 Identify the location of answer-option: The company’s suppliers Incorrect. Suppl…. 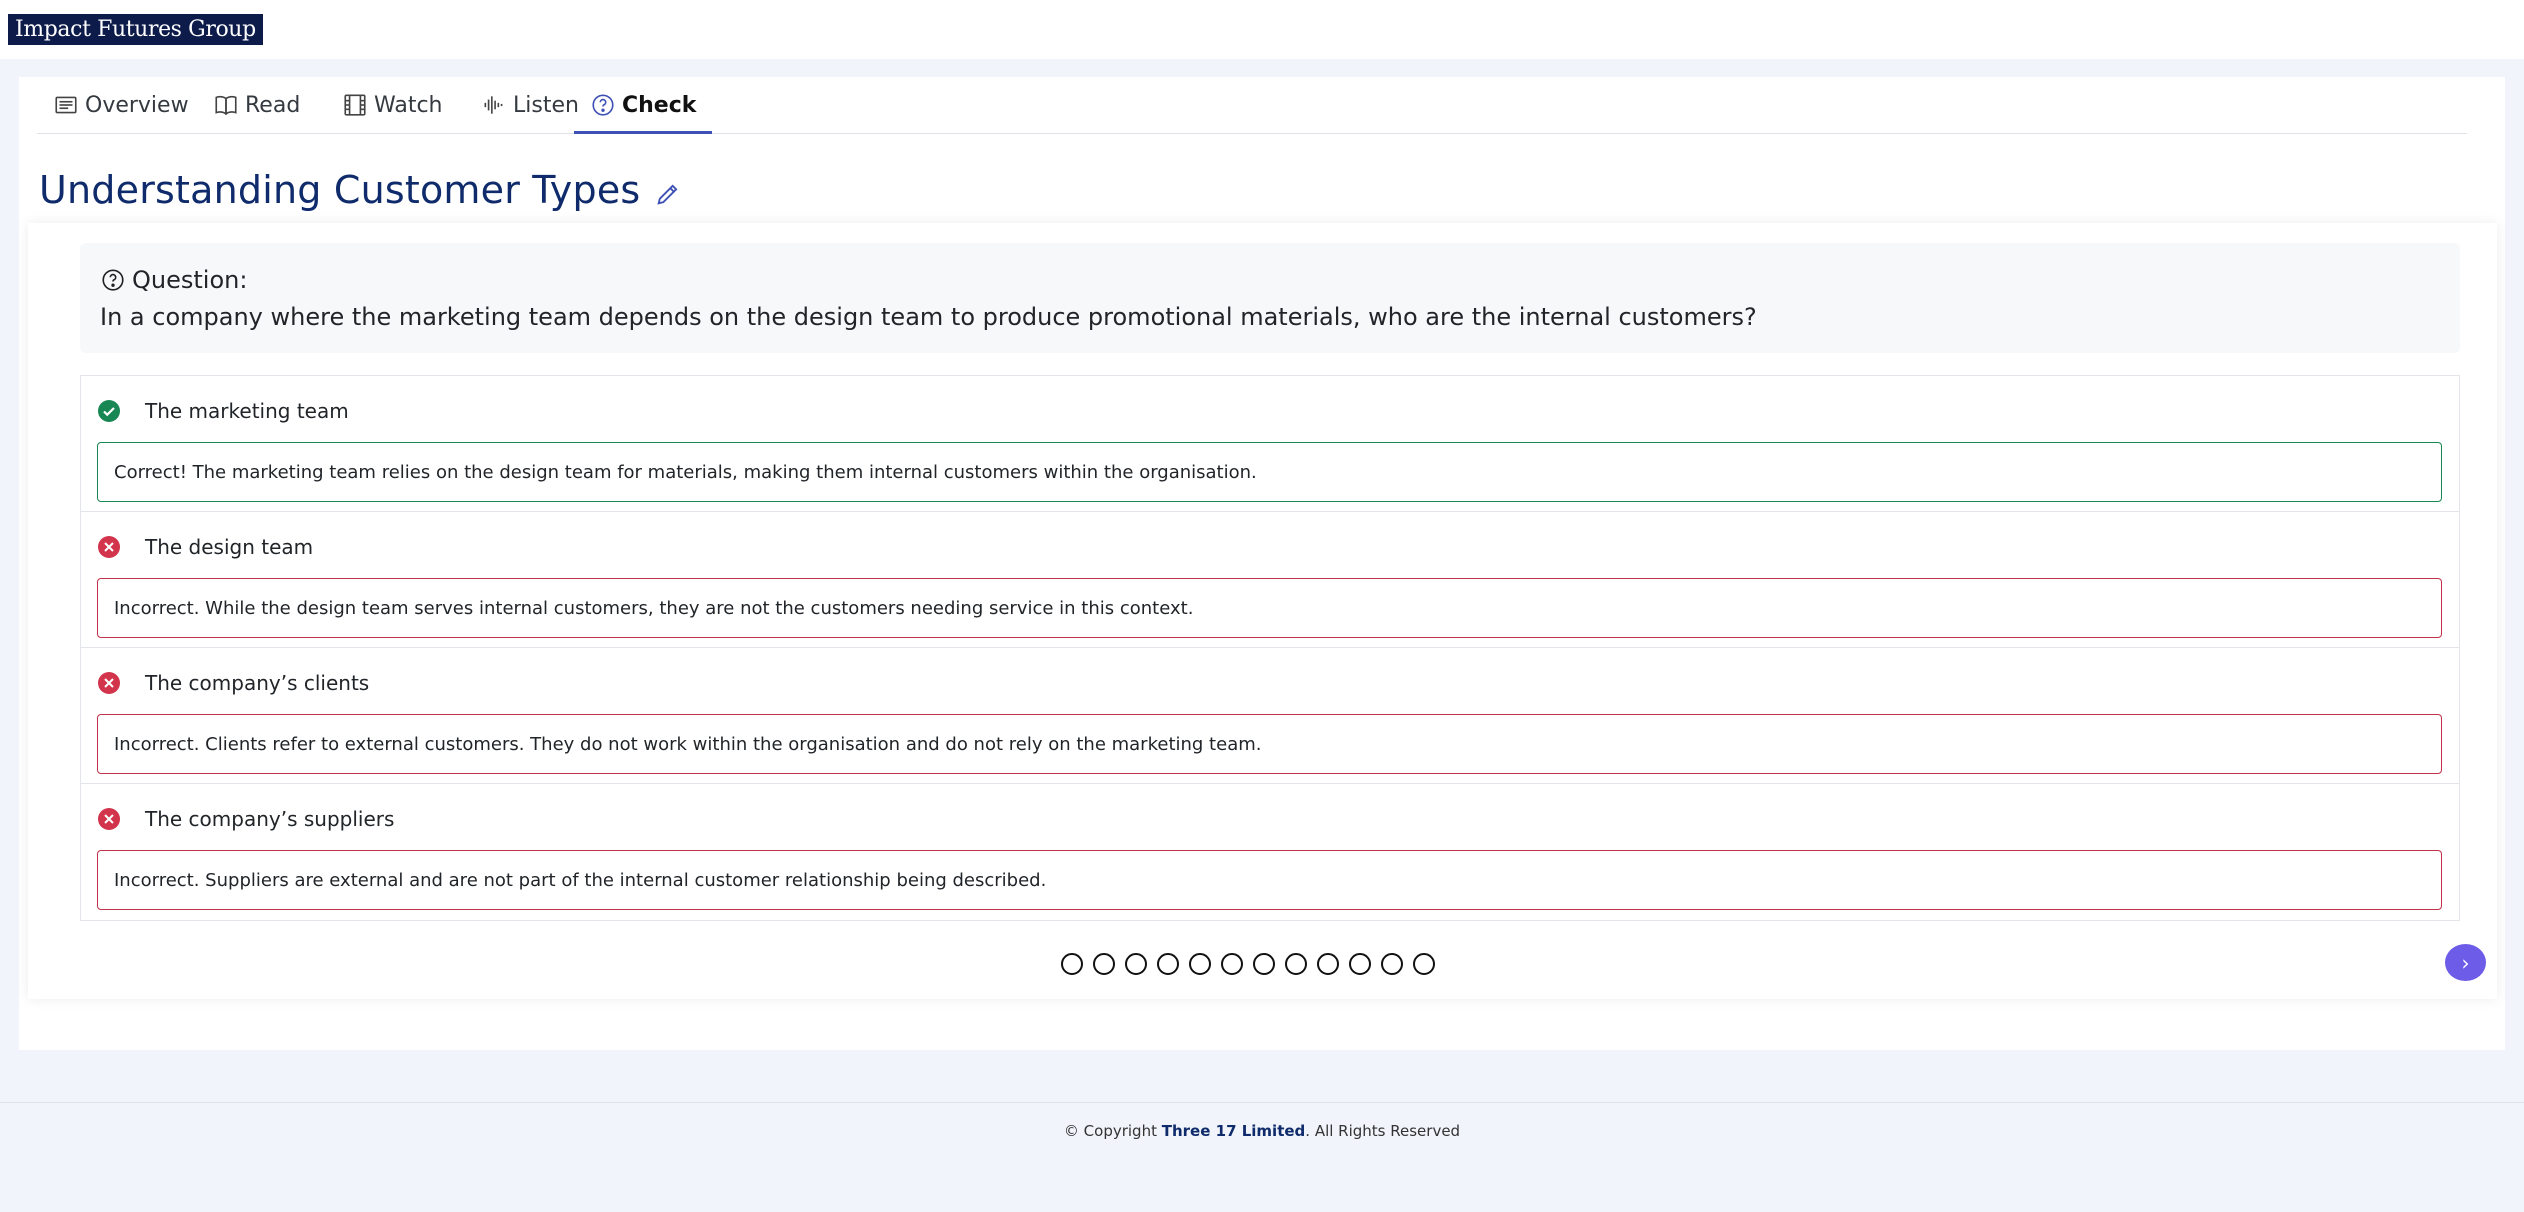
(1270, 852).